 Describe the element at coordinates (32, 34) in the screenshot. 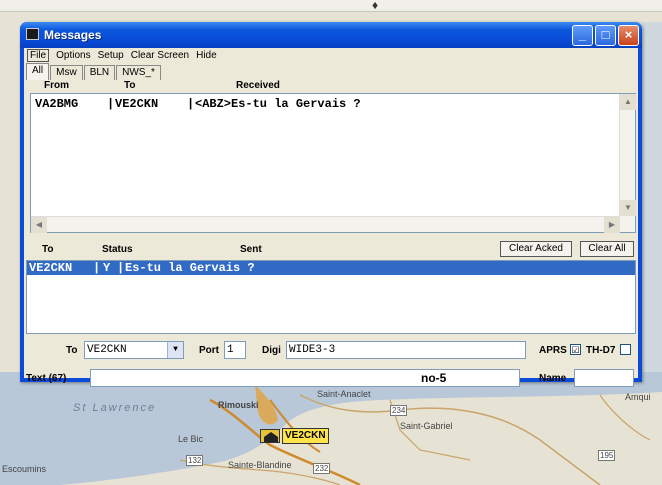

I see `app-icon` at that location.